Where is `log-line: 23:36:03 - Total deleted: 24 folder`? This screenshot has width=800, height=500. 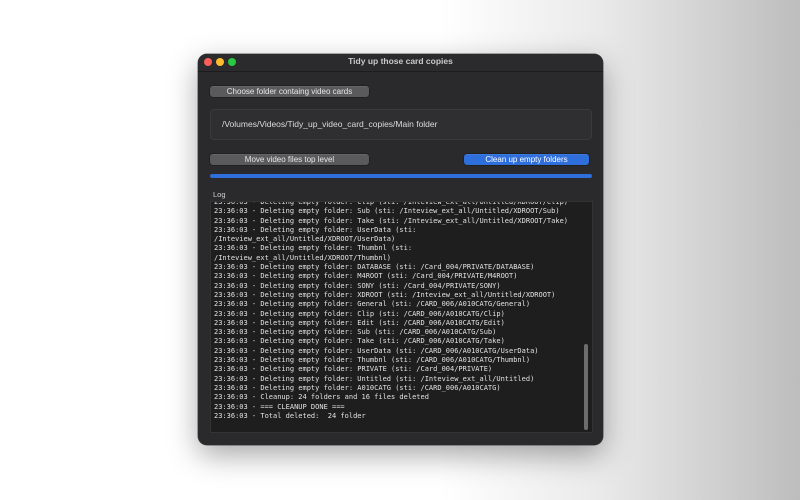 log-line: 23:36:03 - Total deleted: 24 folder is located at coordinates (290, 415).